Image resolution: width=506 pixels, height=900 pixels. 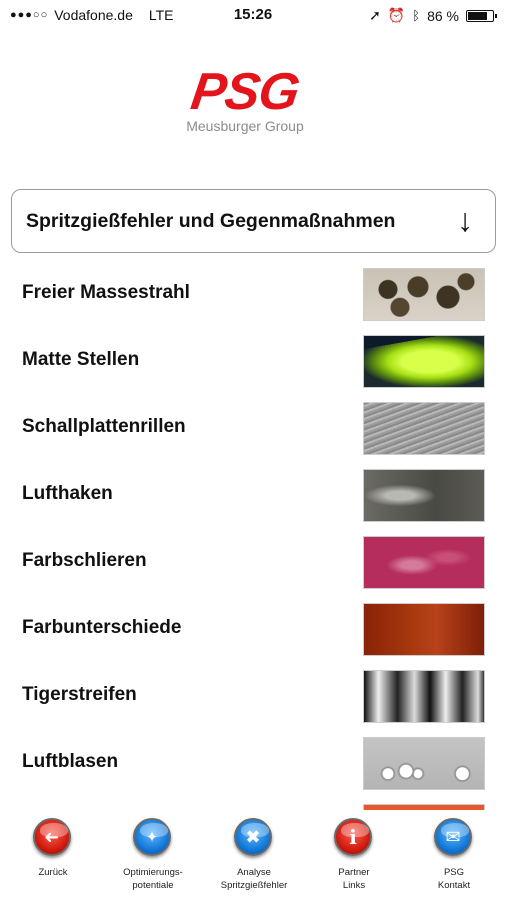 I want to click on tab-optimization: ✦ Optimierungs- potentiale, so click(x=153, y=858).